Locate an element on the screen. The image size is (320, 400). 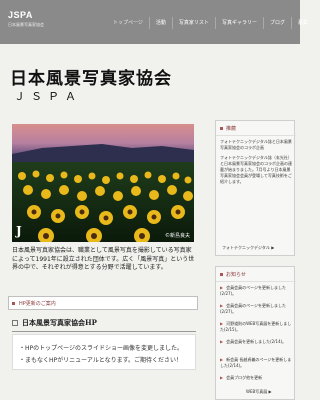
news-line: ・HPのトップページのスライドショー画像を変更しました。 is located at coordinates (101, 348).